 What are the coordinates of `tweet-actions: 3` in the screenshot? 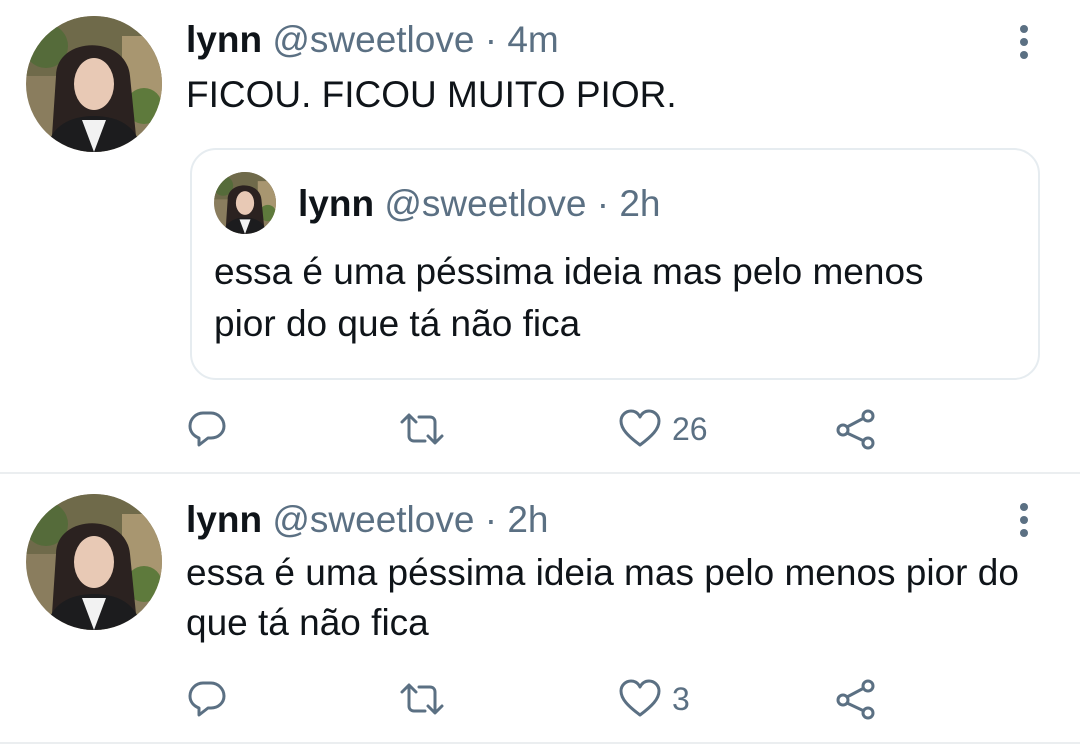 It's located at (540, 699).